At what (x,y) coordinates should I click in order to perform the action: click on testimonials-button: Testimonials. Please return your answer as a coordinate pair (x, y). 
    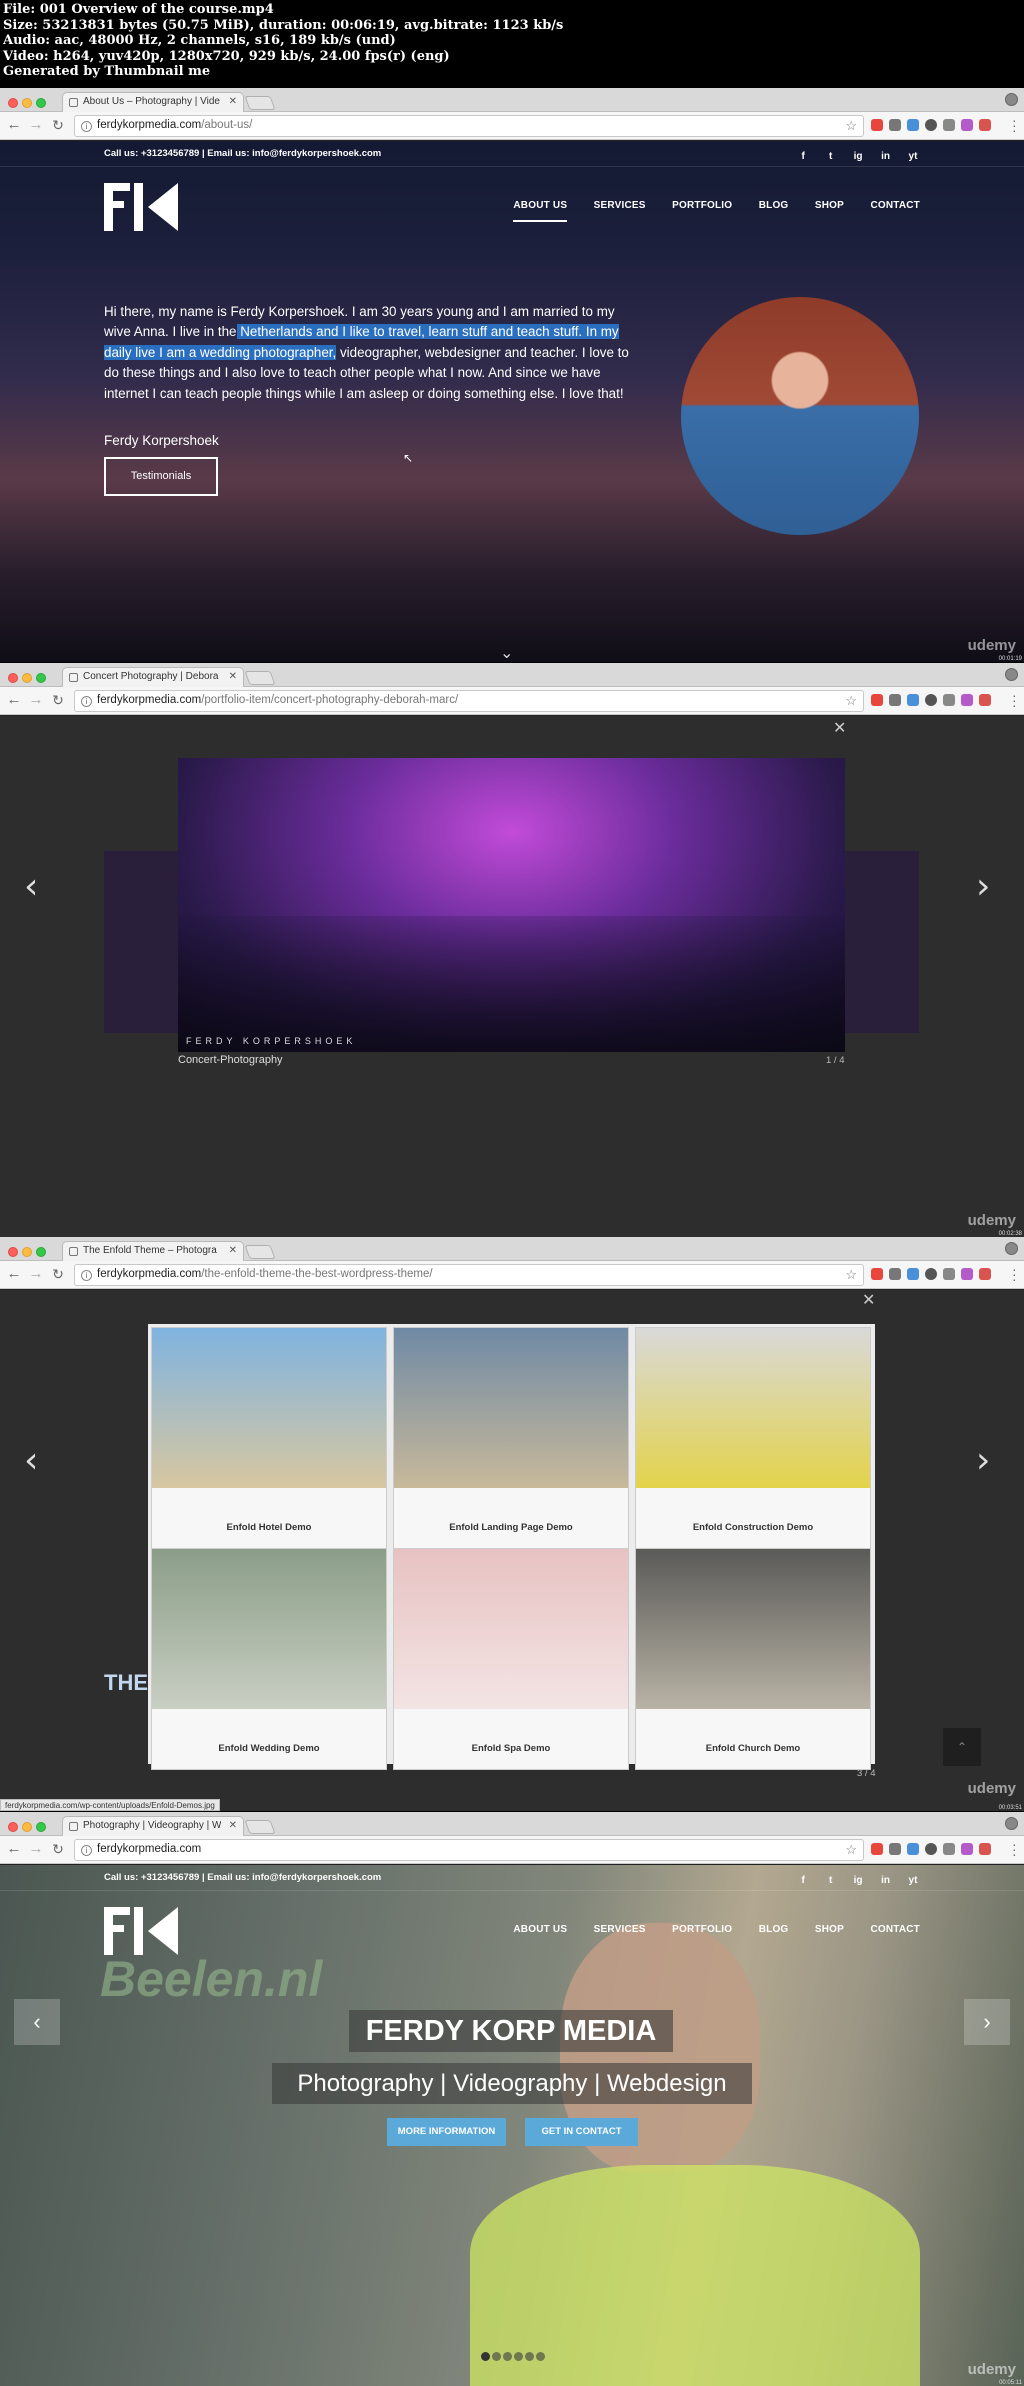
    Looking at the image, I should click on (161, 476).